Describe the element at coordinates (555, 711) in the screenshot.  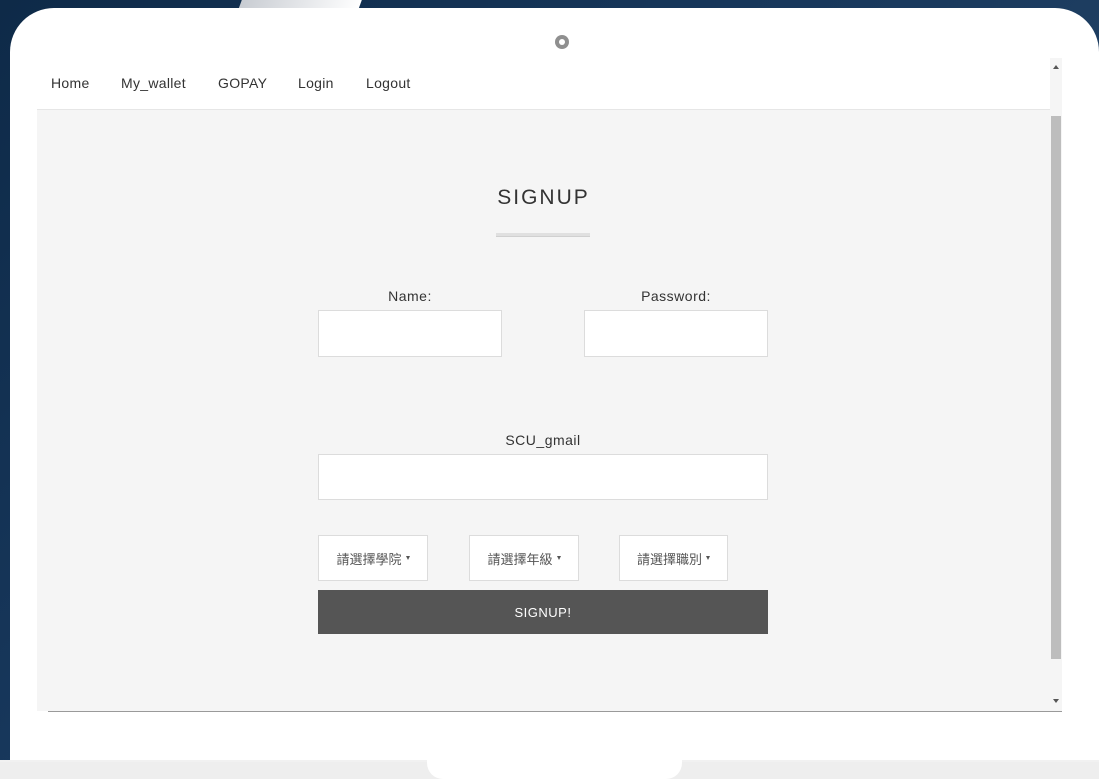
I see `screen-bottom-divider` at that location.